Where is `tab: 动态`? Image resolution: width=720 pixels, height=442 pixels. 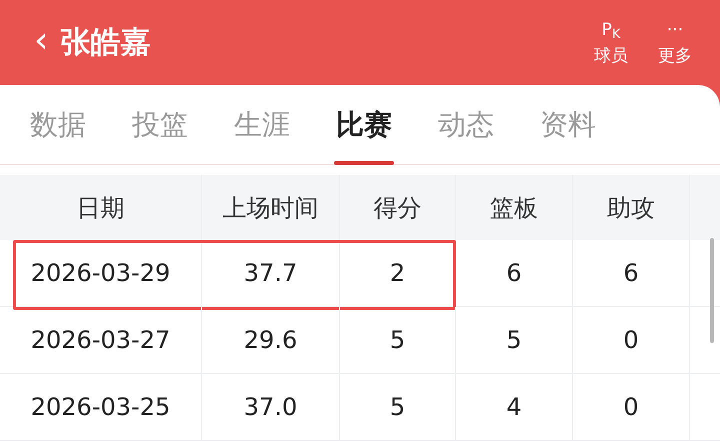
tab: 动态 is located at coordinates (466, 124).